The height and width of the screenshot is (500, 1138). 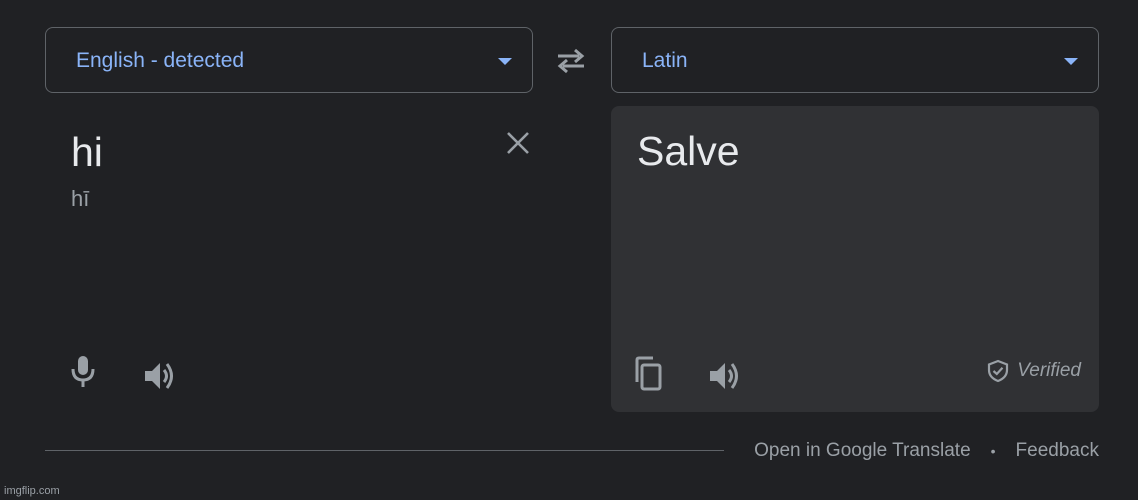 What do you see at coordinates (1049, 370) in the screenshot?
I see `verified-label: Verified` at bounding box center [1049, 370].